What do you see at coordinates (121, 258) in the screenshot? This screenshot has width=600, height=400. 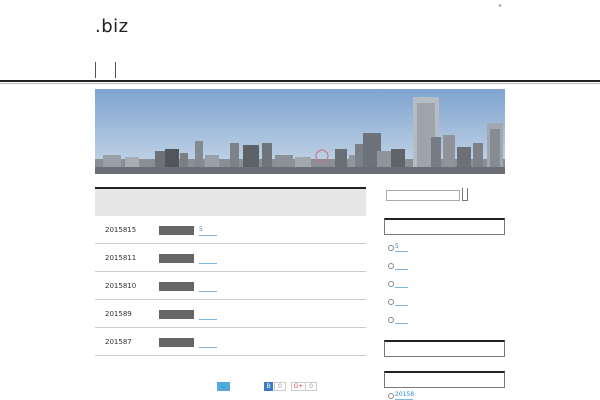 I see `post-date: 2015811` at bounding box center [121, 258].